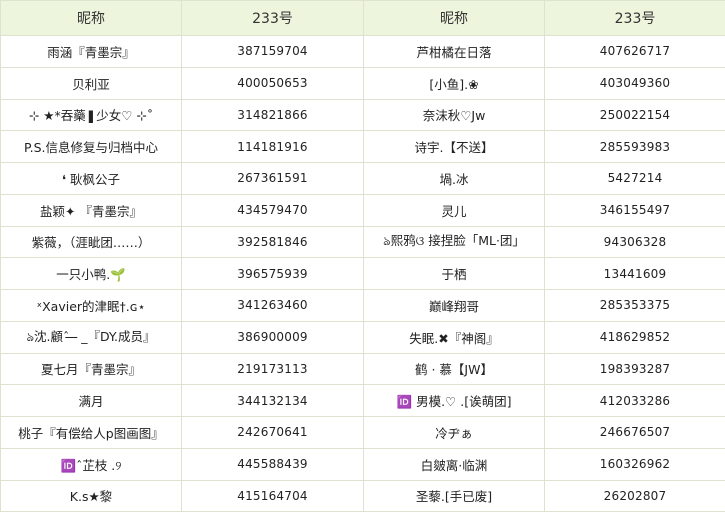 The width and height of the screenshot is (725, 512). I want to click on header-row: 昵称 233号 昵称 233号, so click(363, 18).